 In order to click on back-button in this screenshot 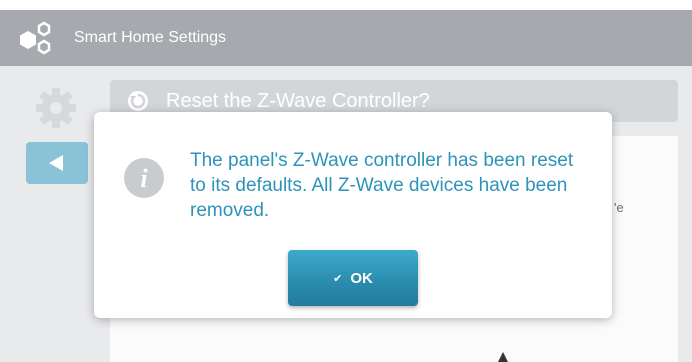, I will do `click(57, 163)`.